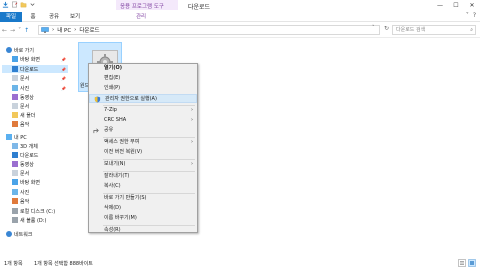  What do you see at coordinates (35, 78) in the screenshot?
I see `sidebar-item-3: 문서 📌` at bounding box center [35, 78].